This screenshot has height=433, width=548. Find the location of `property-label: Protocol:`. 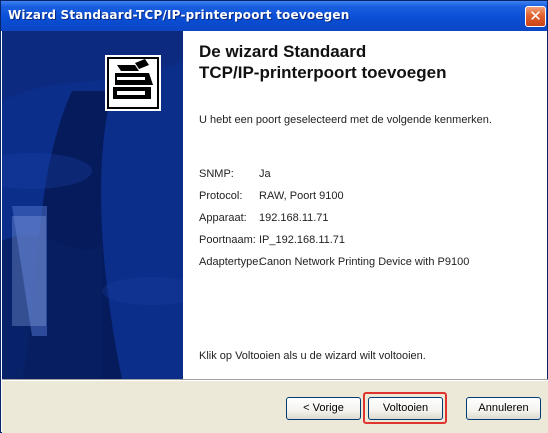

property-label: Protocol: is located at coordinates (221, 196).